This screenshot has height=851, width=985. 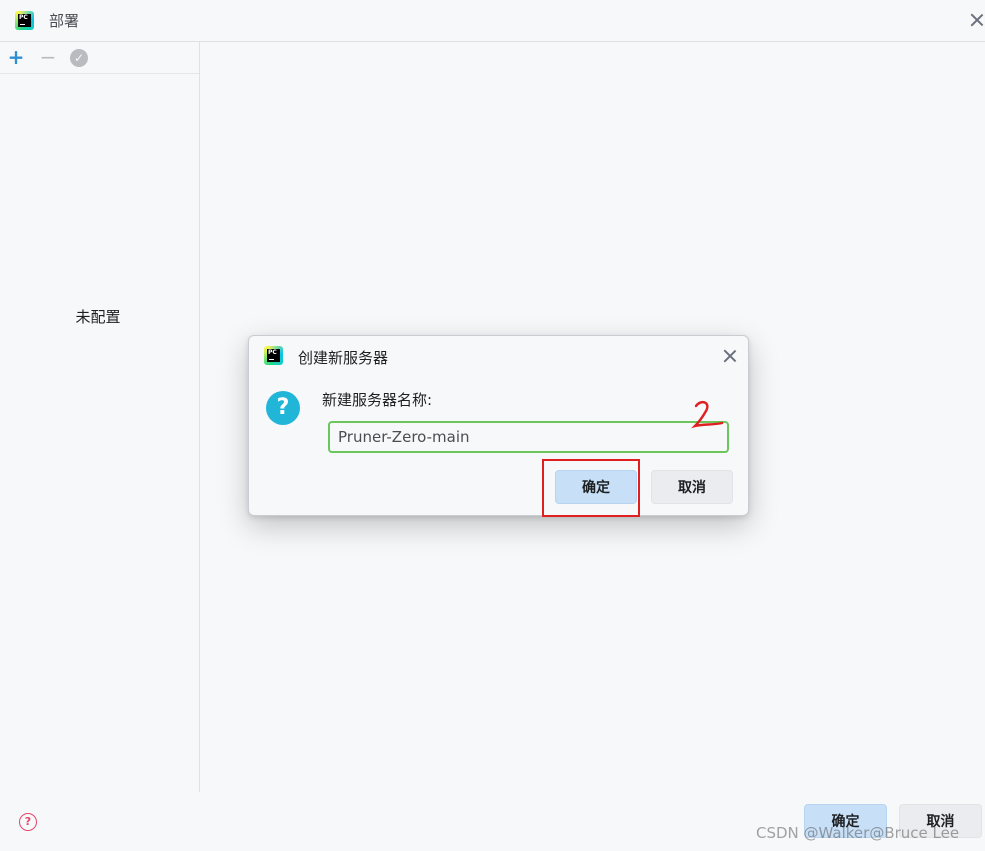 I want to click on set-default-icon: ✓, so click(x=79, y=58).